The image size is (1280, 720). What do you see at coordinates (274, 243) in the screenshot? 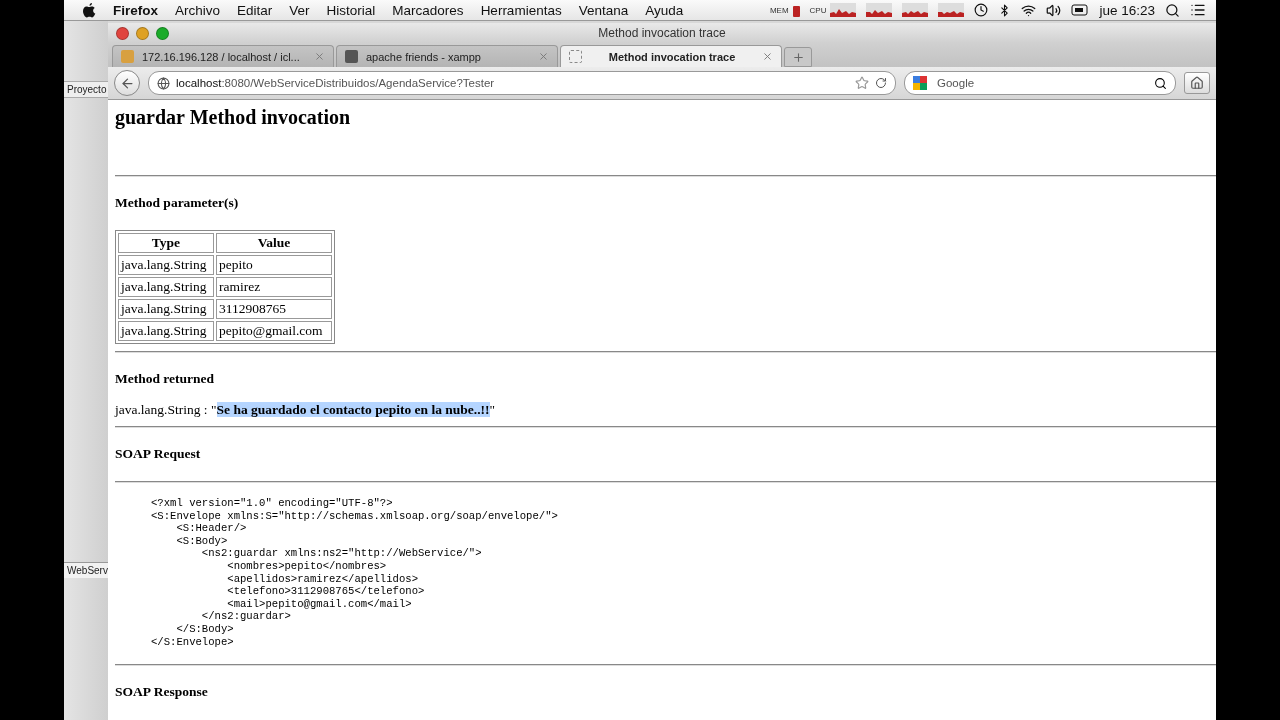
I see `column-header: Value` at bounding box center [274, 243].